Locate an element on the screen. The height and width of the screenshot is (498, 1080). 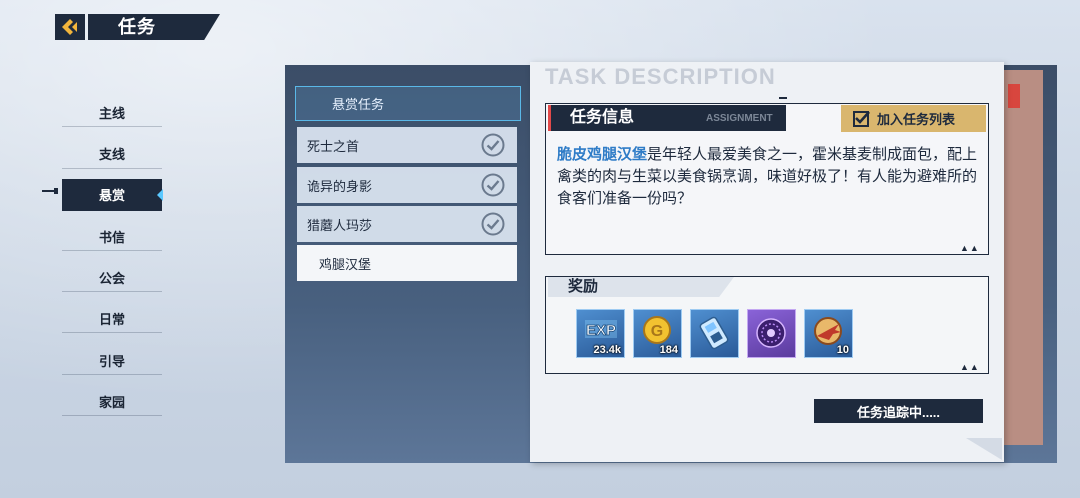
nav-item-label: 主线 is located at coordinates (111, 114).